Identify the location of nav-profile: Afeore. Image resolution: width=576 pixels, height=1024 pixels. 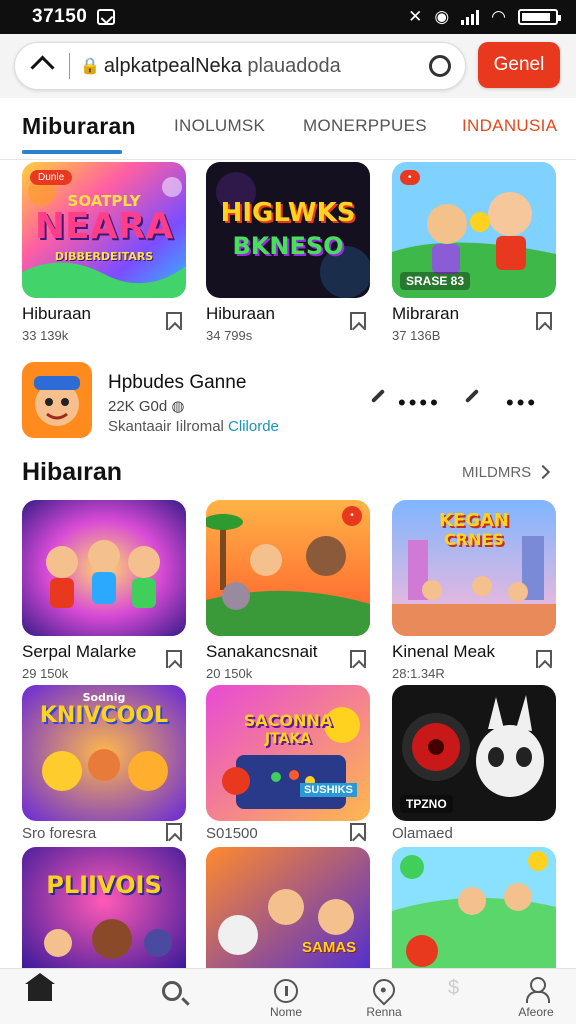
(536, 996).